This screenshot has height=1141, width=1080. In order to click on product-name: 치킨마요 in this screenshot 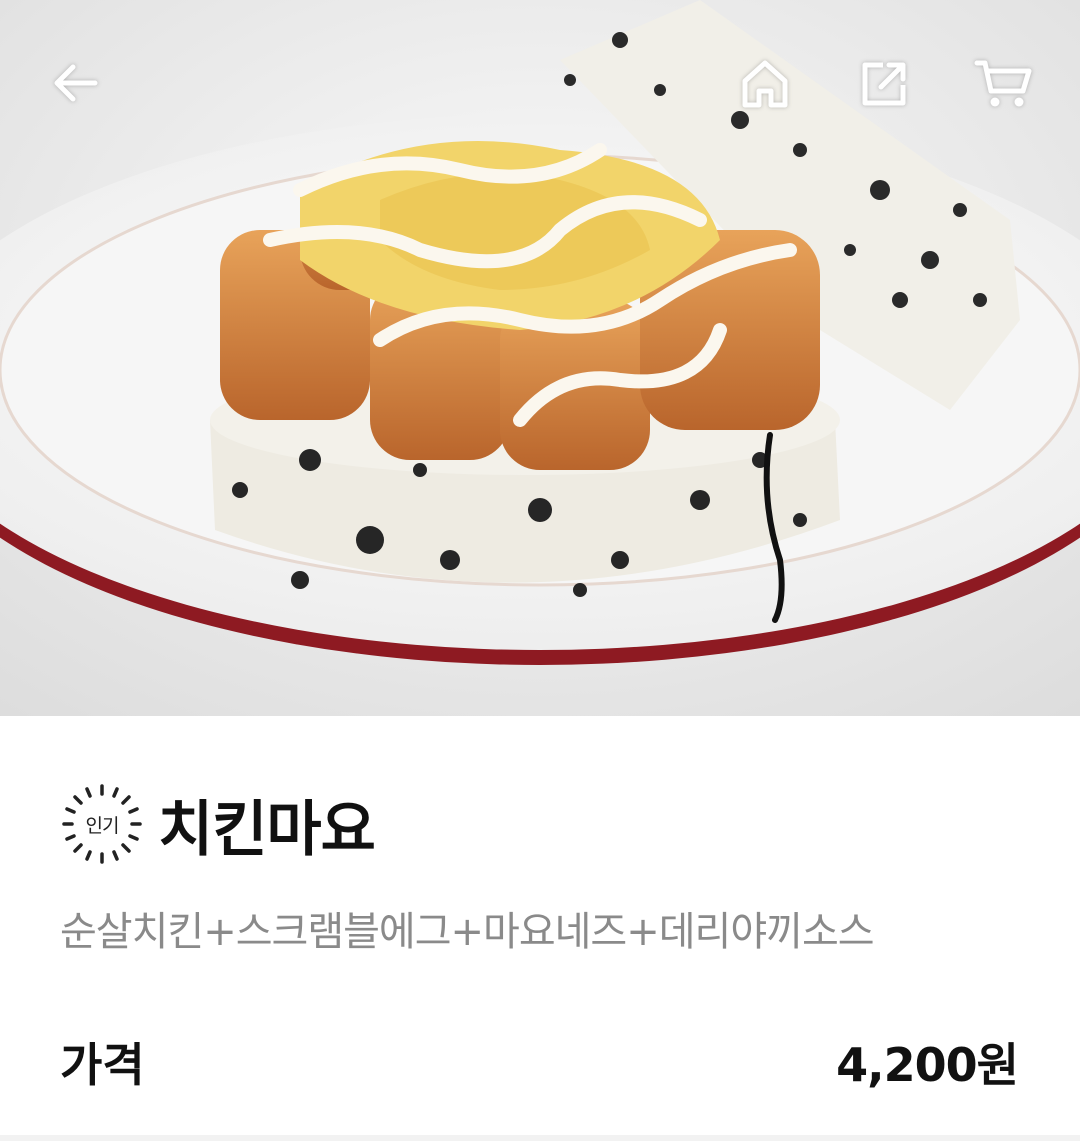, I will do `click(267, 829)`.